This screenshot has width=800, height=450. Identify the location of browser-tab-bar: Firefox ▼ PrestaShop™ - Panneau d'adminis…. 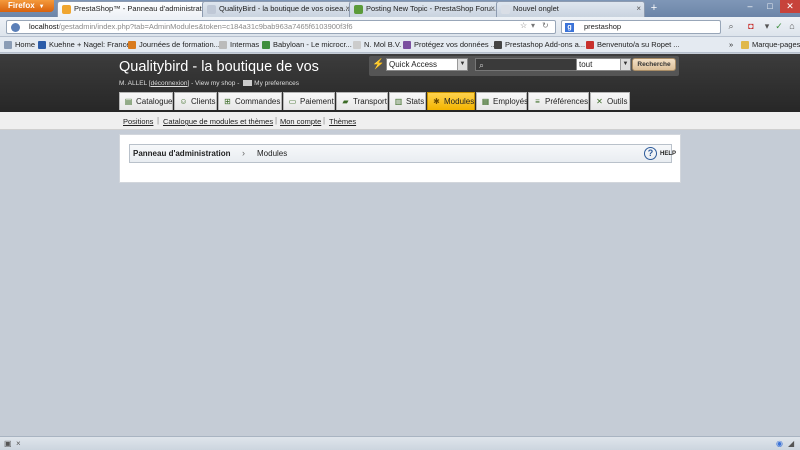
(400, 8).